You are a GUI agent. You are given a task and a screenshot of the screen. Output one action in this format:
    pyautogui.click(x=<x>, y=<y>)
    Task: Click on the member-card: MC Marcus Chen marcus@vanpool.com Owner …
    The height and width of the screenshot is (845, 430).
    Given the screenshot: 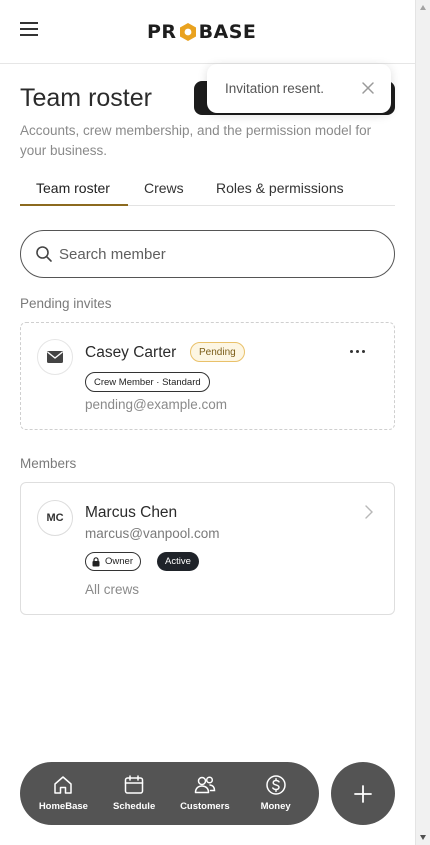 What is the action you would take?
    pyautogui.click(x=207, y=548)
    